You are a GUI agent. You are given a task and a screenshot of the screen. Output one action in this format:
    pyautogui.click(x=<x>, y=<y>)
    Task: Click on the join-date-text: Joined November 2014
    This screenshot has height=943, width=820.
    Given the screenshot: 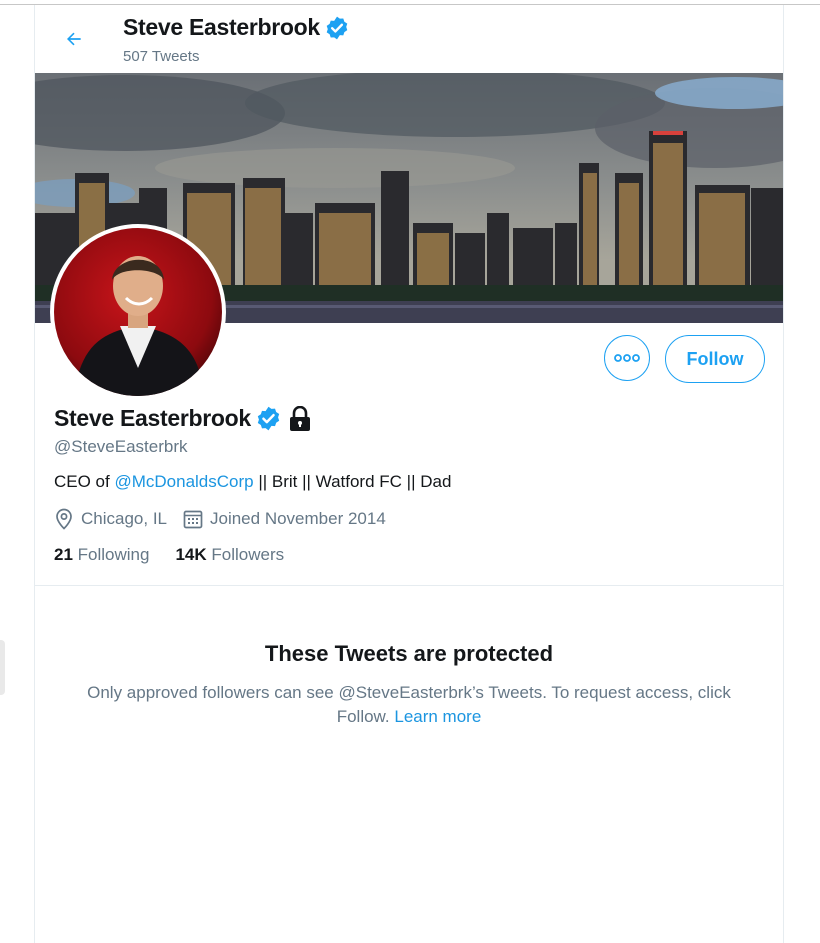 What is the action you would take?
    pyautogui.click(x=298, y=518)
    